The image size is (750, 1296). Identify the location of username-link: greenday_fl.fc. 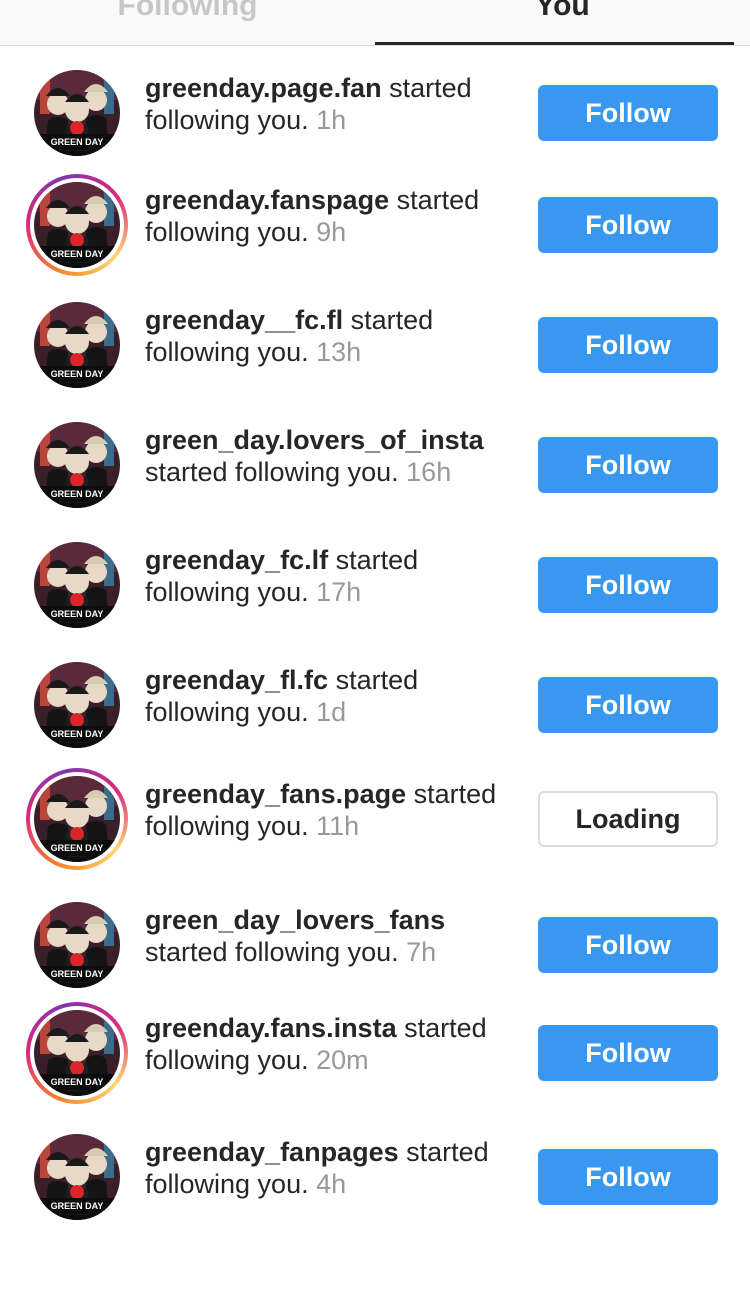
(236, 680).